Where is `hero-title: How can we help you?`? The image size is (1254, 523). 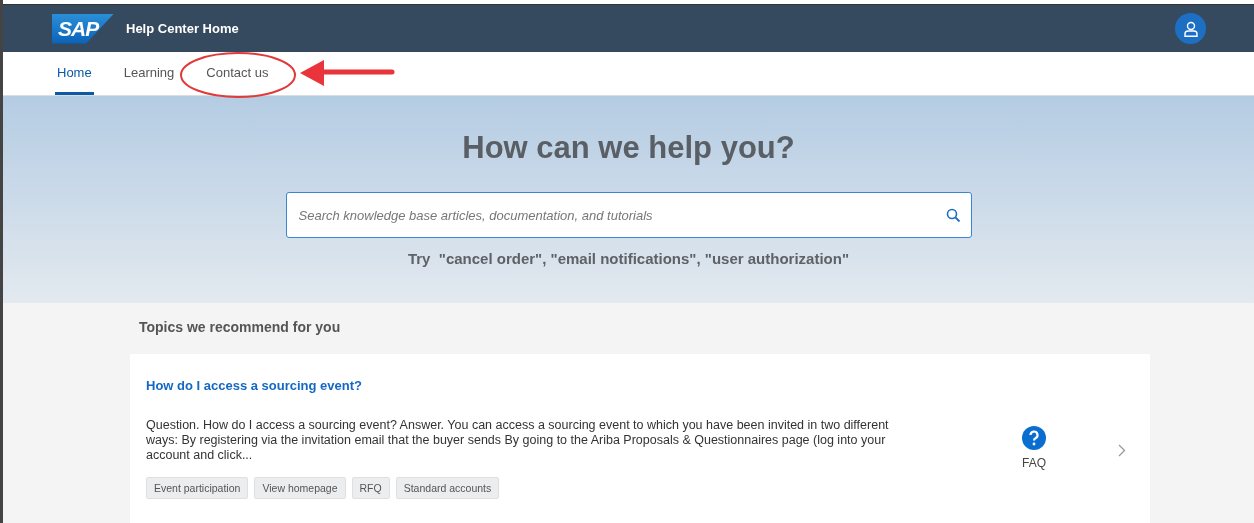 hero-title: How can we help you? is located at coordinates (628, 148).